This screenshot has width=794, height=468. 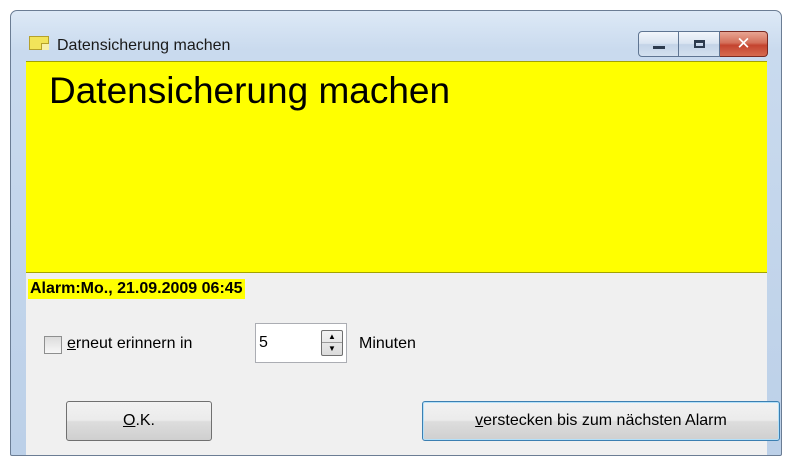 I want to click on maximize-button, so click(x=699, y=44).